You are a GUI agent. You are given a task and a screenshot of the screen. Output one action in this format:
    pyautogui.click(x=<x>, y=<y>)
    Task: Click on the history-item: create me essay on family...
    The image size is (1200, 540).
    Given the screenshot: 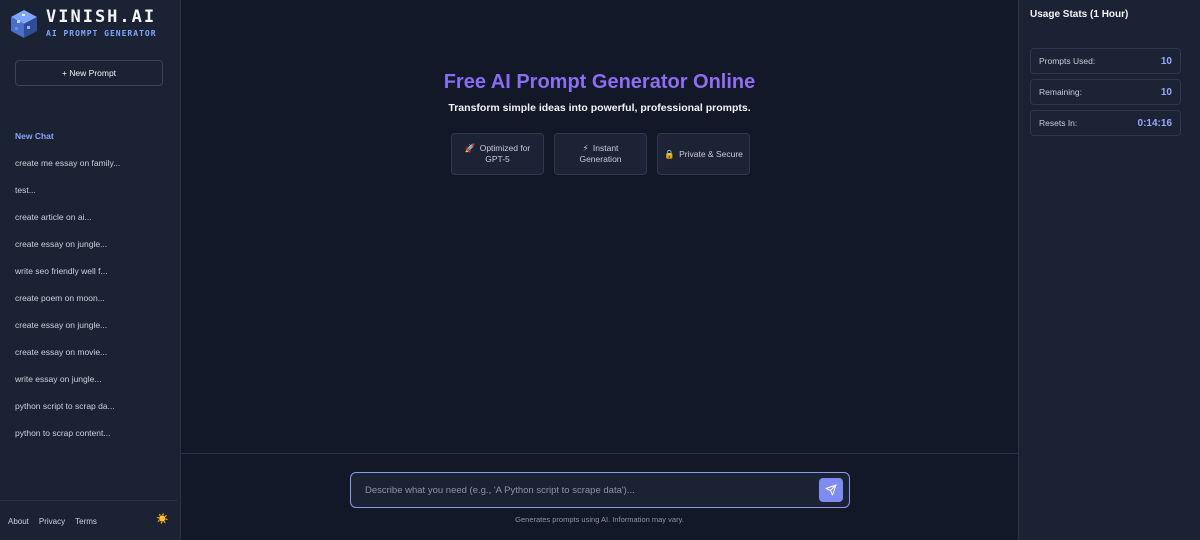 What is the action you would take?
    pyautogui.click(x=95, y=167)
    